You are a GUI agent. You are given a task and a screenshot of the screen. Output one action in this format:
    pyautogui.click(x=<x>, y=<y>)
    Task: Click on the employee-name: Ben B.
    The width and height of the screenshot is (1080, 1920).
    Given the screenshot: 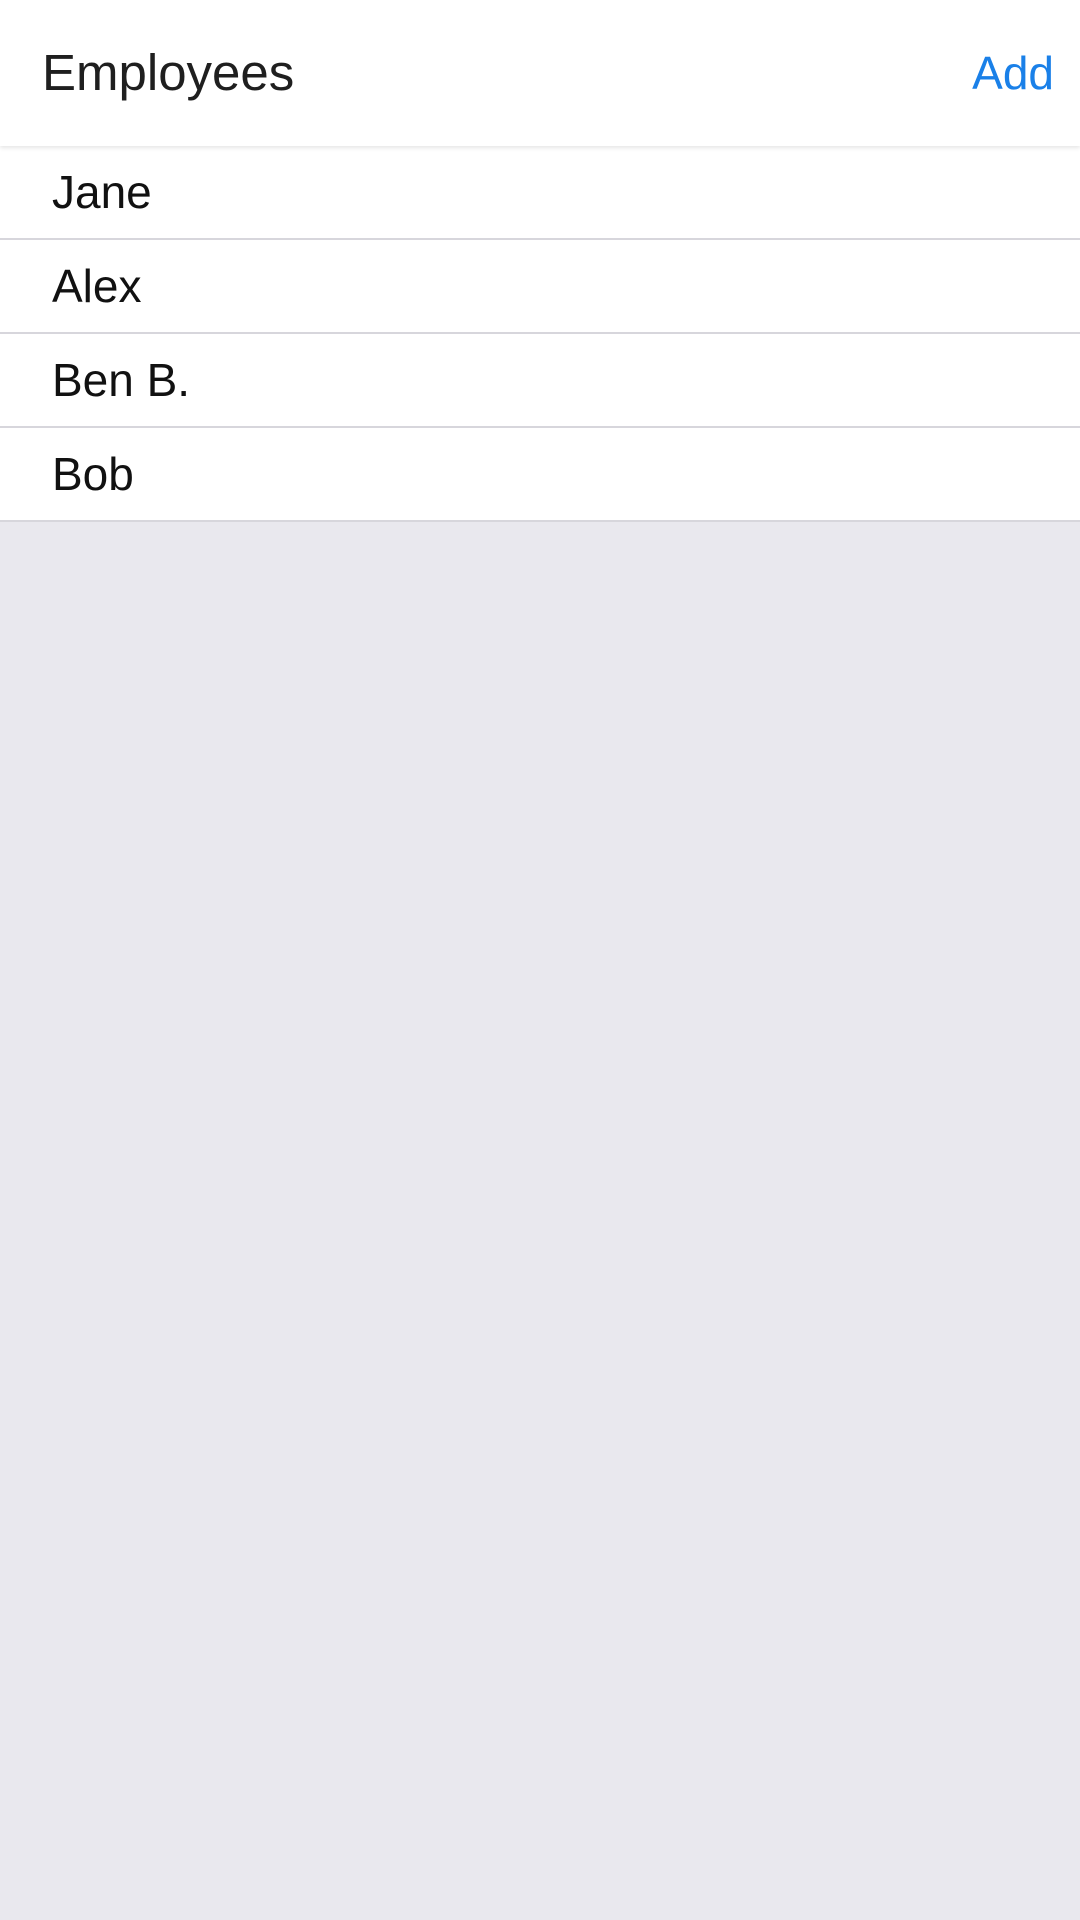 What is the action you would take?
    pyautogui.click(x=121, y=380)
    